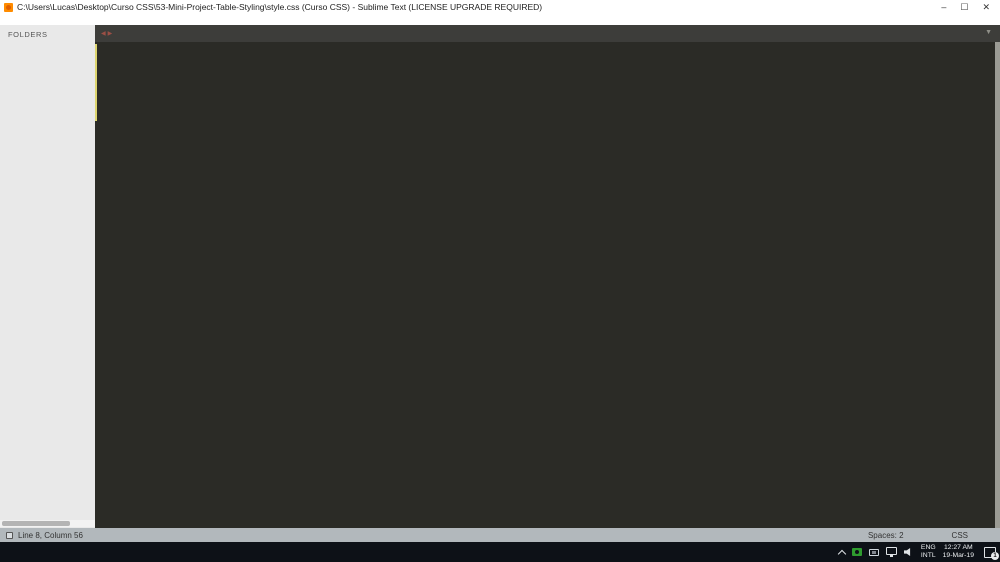 The image size is (1000, 562). What do you see at coordinates (9, 535) in the screenshot?
I see `status-icon` at bounding box center [9, 535].